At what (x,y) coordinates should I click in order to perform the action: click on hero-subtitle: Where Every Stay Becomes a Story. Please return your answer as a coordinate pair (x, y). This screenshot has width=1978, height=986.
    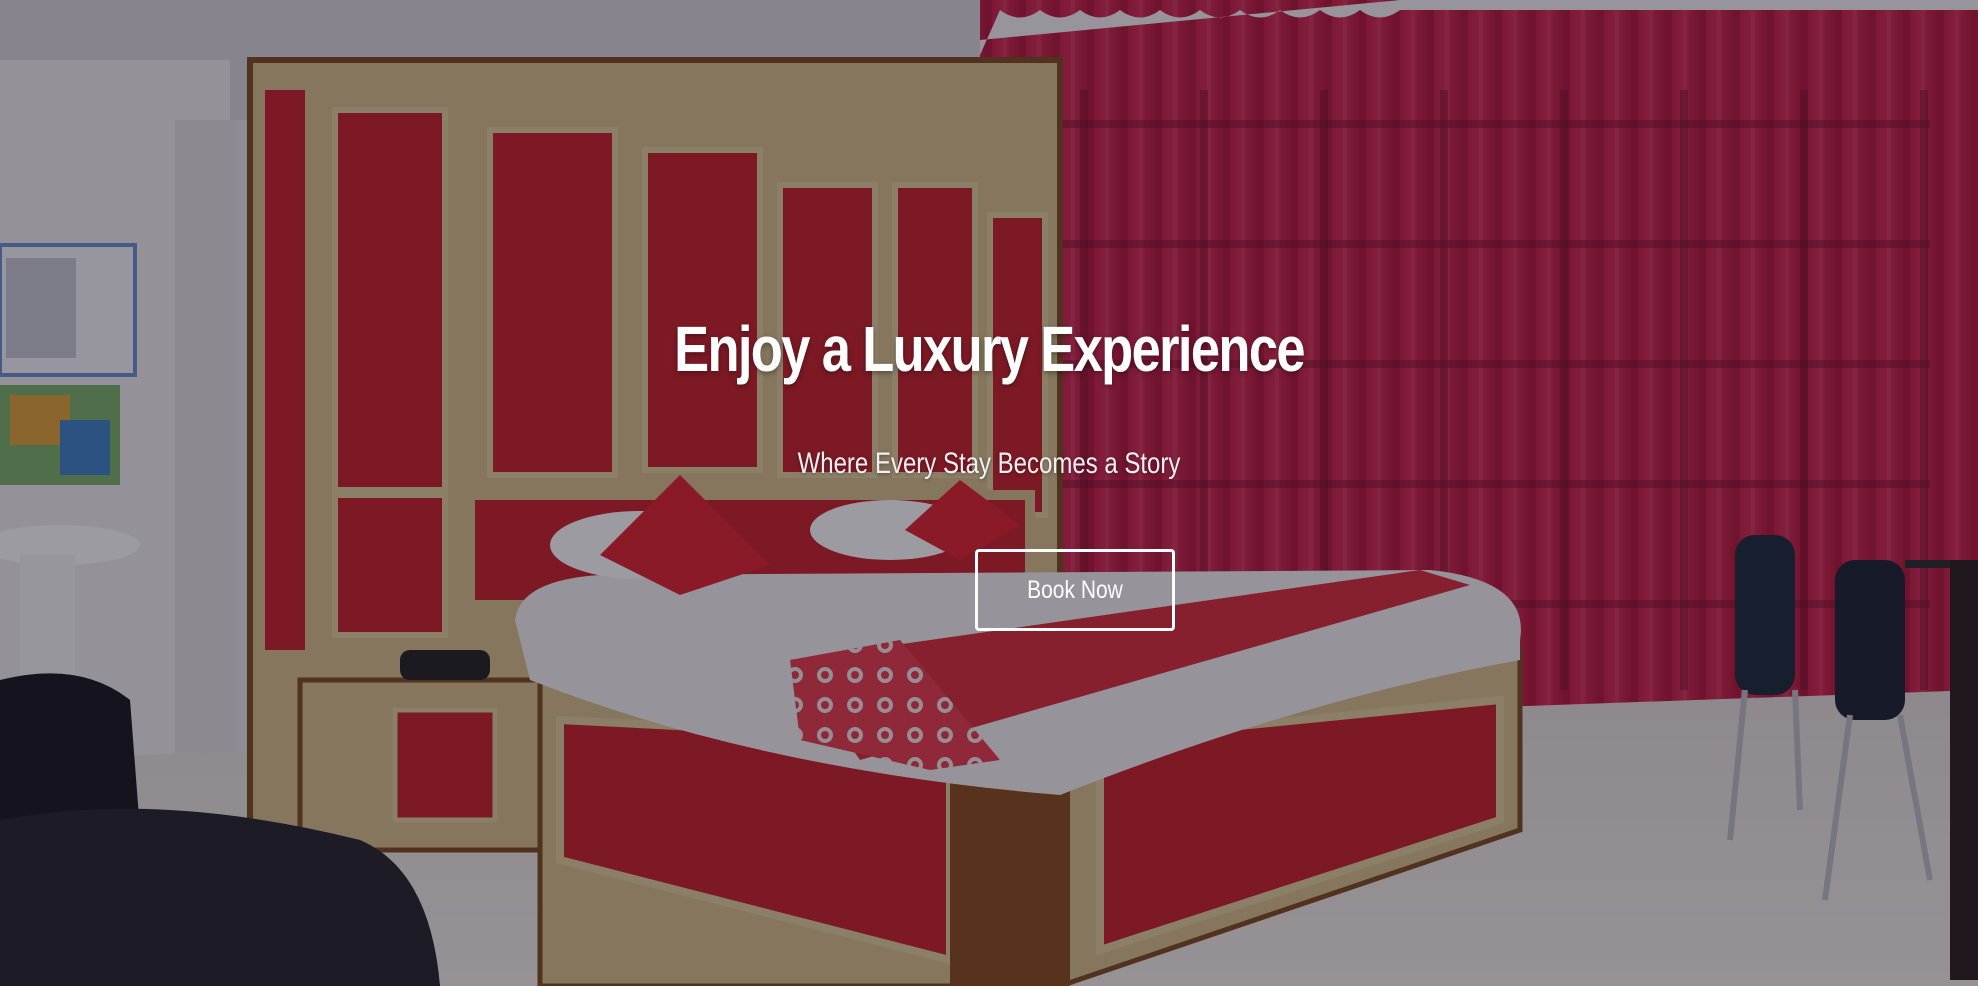
    Looking at the image, I should click on (989, 463).